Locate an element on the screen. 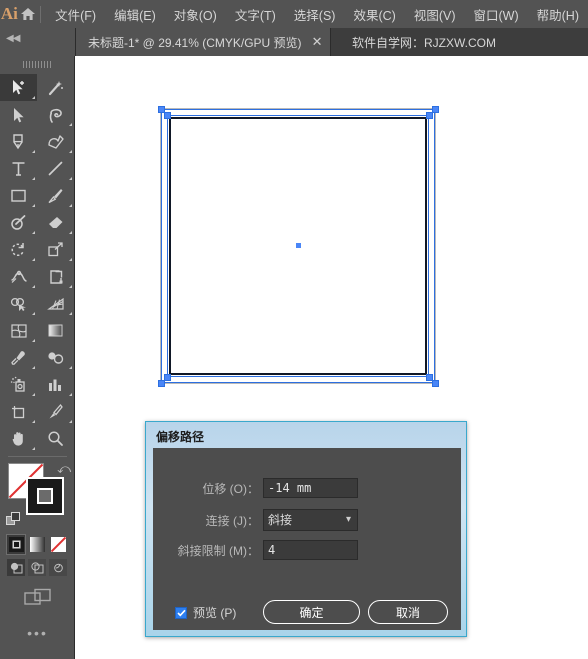 The height and width of the screenshot is (659, 588). curvature-tool is located at coordinates (55, 141).